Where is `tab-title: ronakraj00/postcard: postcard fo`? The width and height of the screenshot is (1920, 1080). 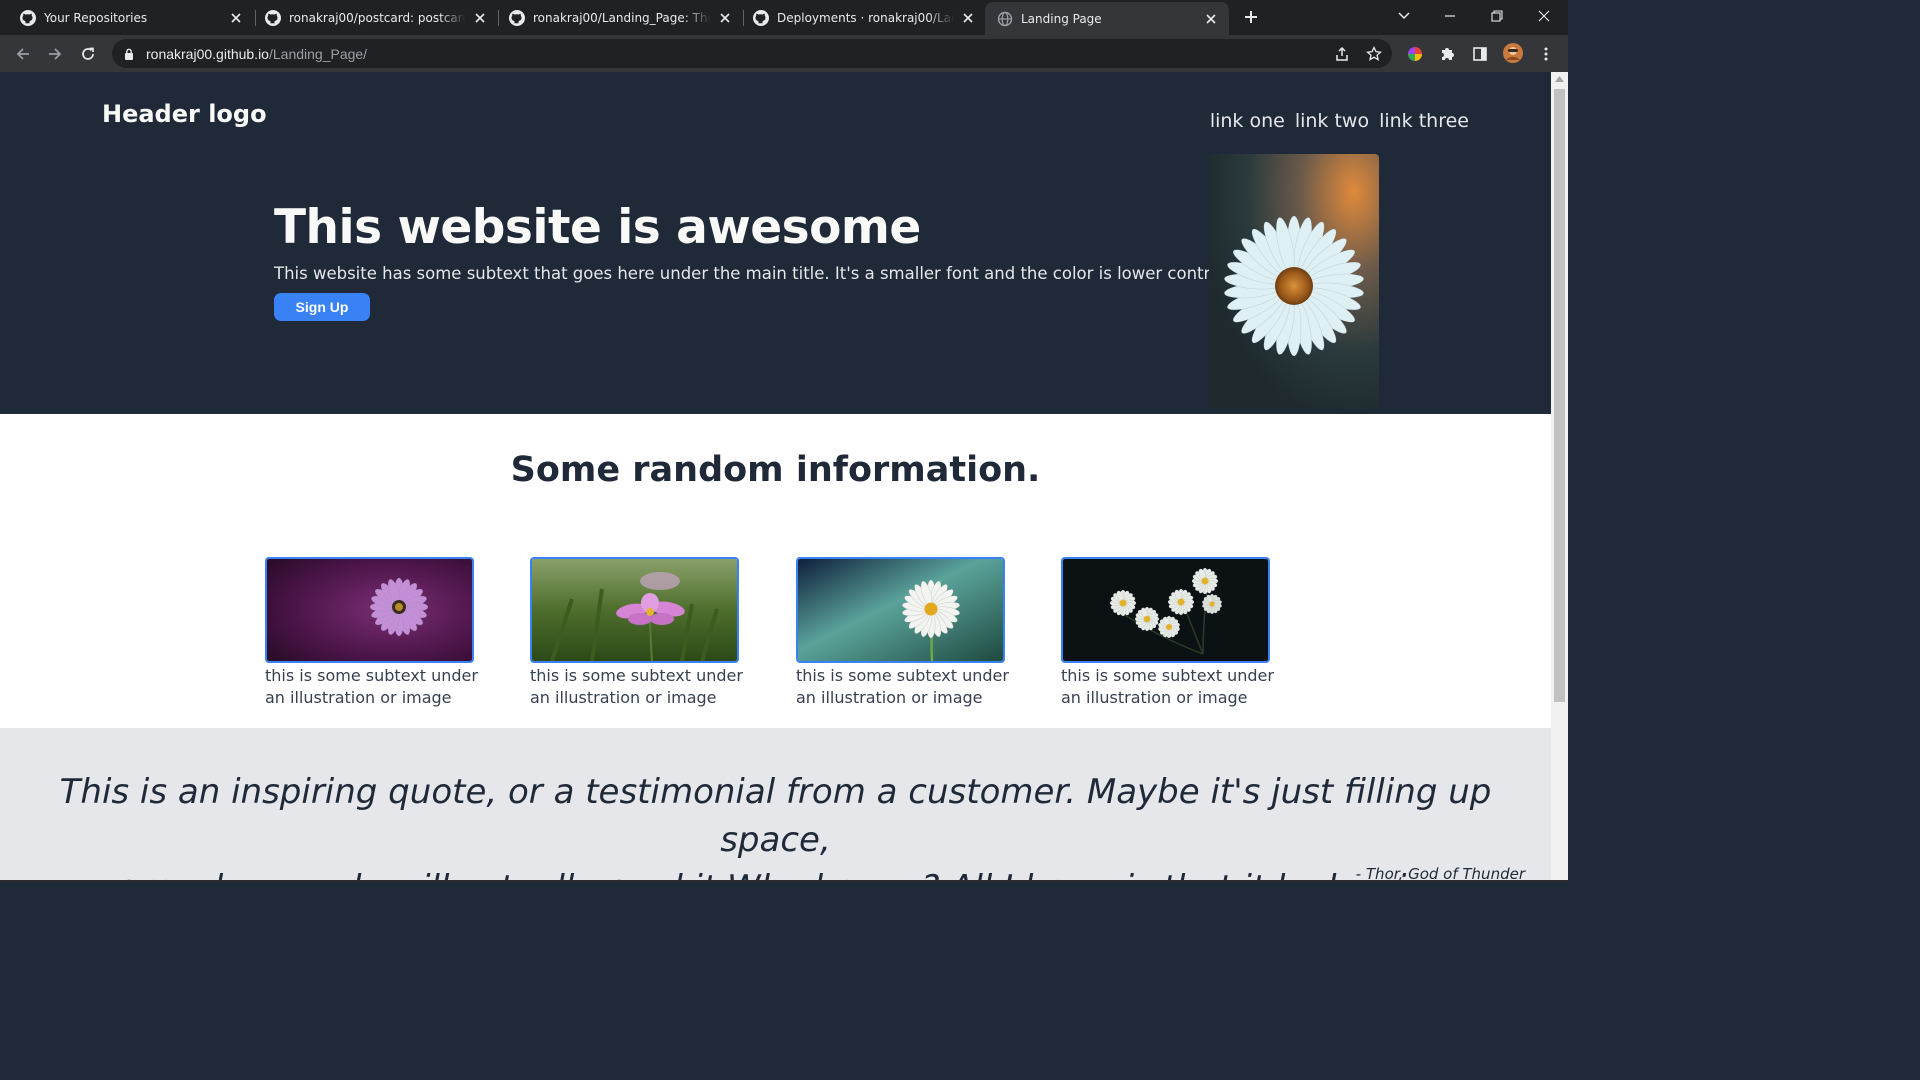 tab-title: ronakraj00/postcard: postcard fo is located at coordinates (377, 17).